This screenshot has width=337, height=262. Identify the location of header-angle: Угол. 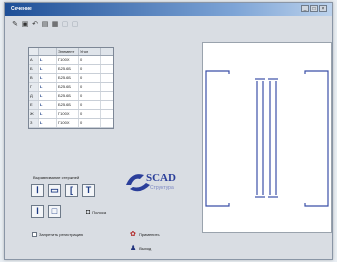
(90, 51).